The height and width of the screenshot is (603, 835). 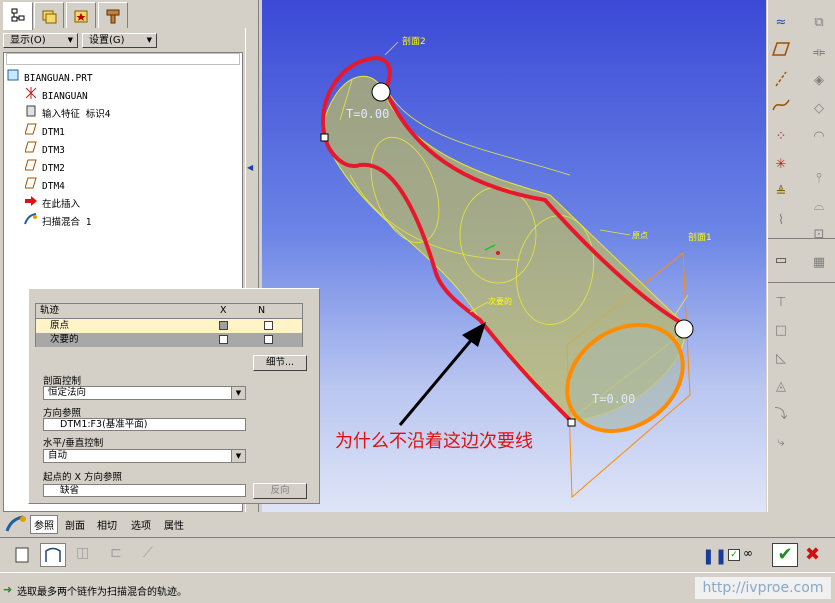 I want to click on model-tree-tab, so click(x=18, y=16).